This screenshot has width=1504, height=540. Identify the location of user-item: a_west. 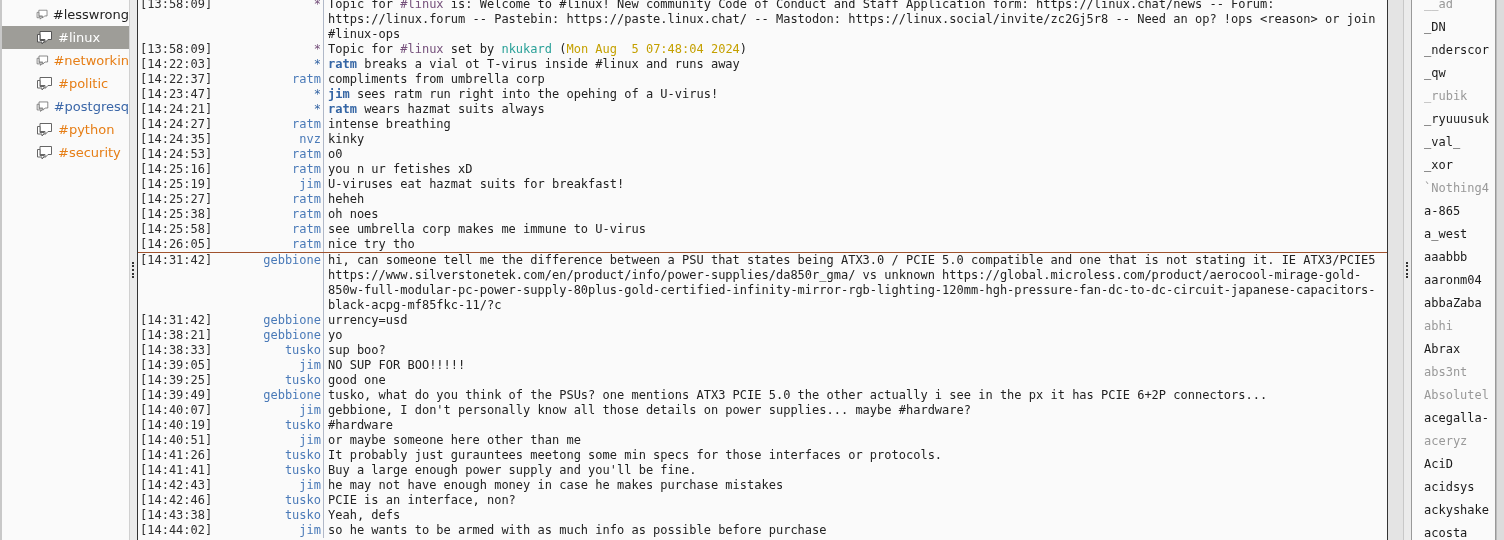
(1453, 234).